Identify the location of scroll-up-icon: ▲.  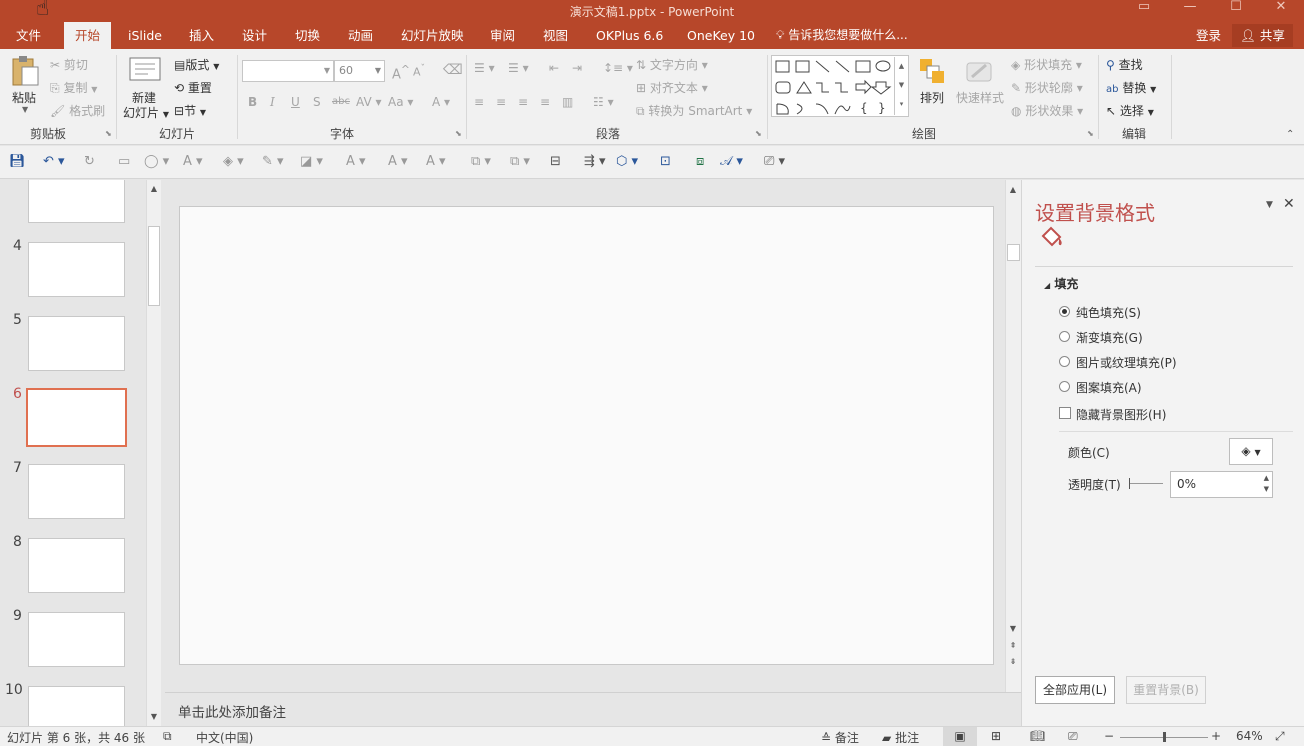
(1013, 189).